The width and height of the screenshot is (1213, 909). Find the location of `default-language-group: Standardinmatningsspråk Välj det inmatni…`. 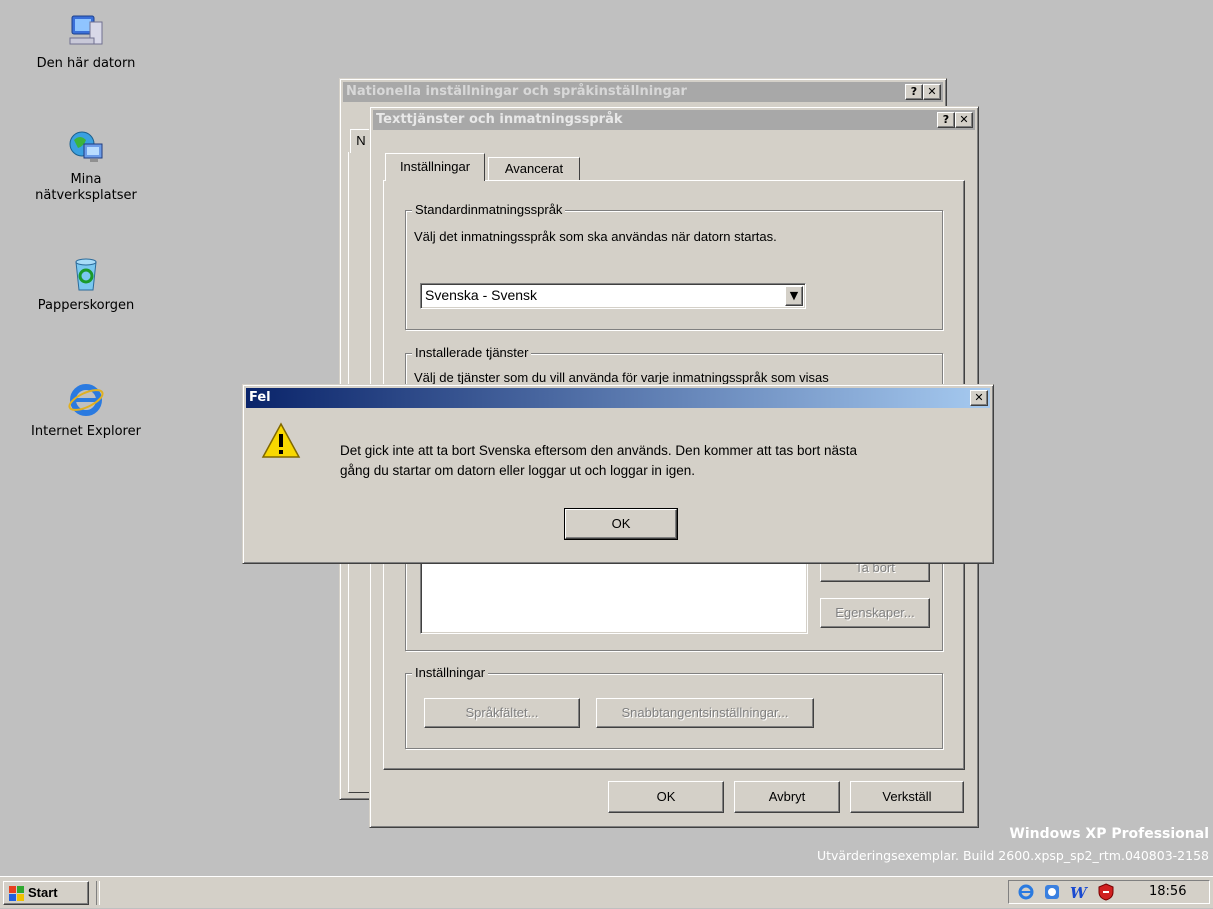

default-language-group: Standardinmatningsspråk Välj det inmatni… is located at coordinates (674, 266).